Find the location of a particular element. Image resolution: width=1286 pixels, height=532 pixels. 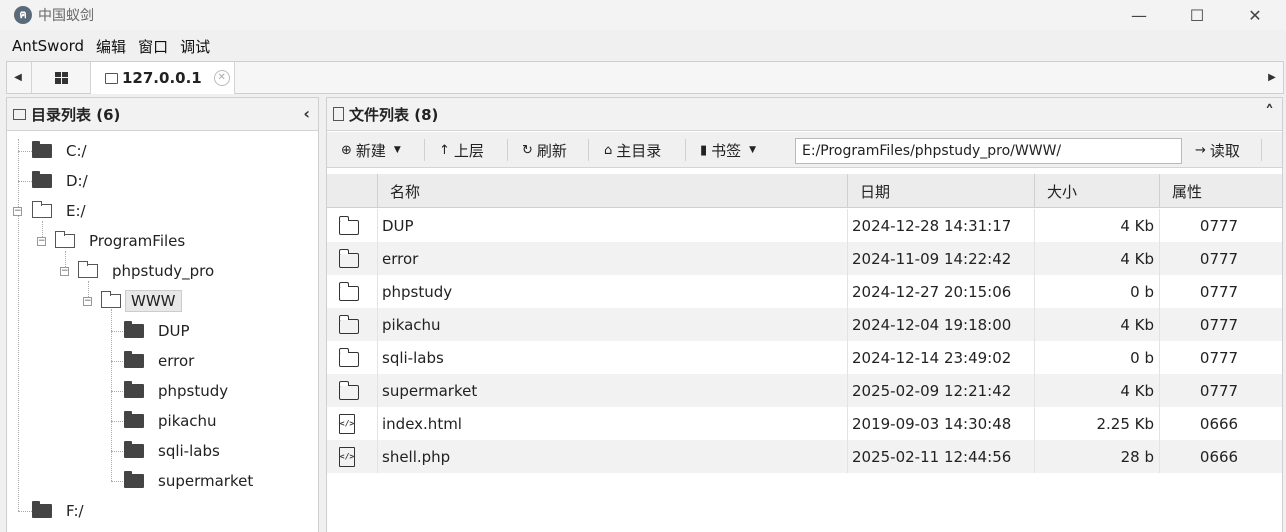

tree-node-e: E:/ is located at coordinates (61, 211).